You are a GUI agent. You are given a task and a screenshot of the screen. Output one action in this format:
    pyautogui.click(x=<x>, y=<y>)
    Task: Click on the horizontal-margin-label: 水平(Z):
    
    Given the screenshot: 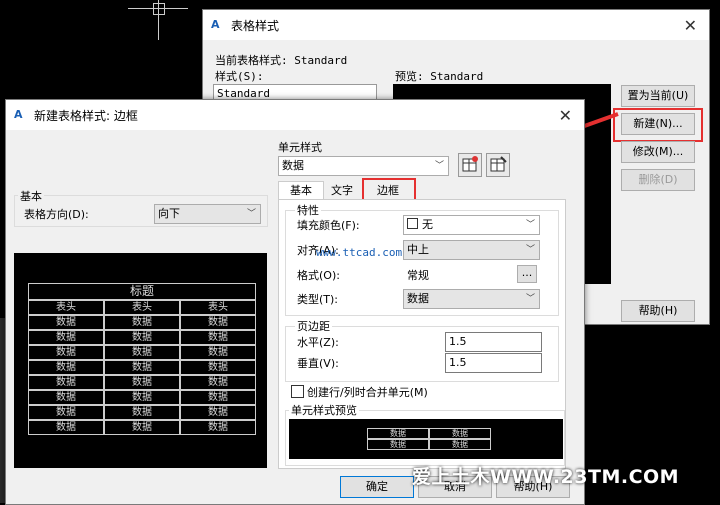 What is the action you would take?
    pyautogui.click(x=318, y=342)
    